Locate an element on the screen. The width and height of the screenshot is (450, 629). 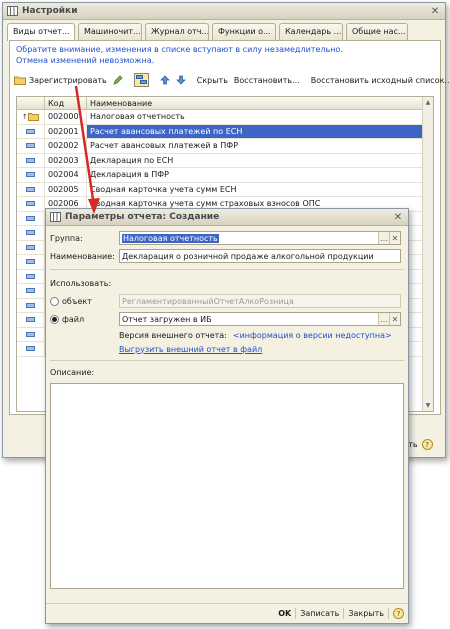
code-cell: 002001 is located at coordinates (66, 131).